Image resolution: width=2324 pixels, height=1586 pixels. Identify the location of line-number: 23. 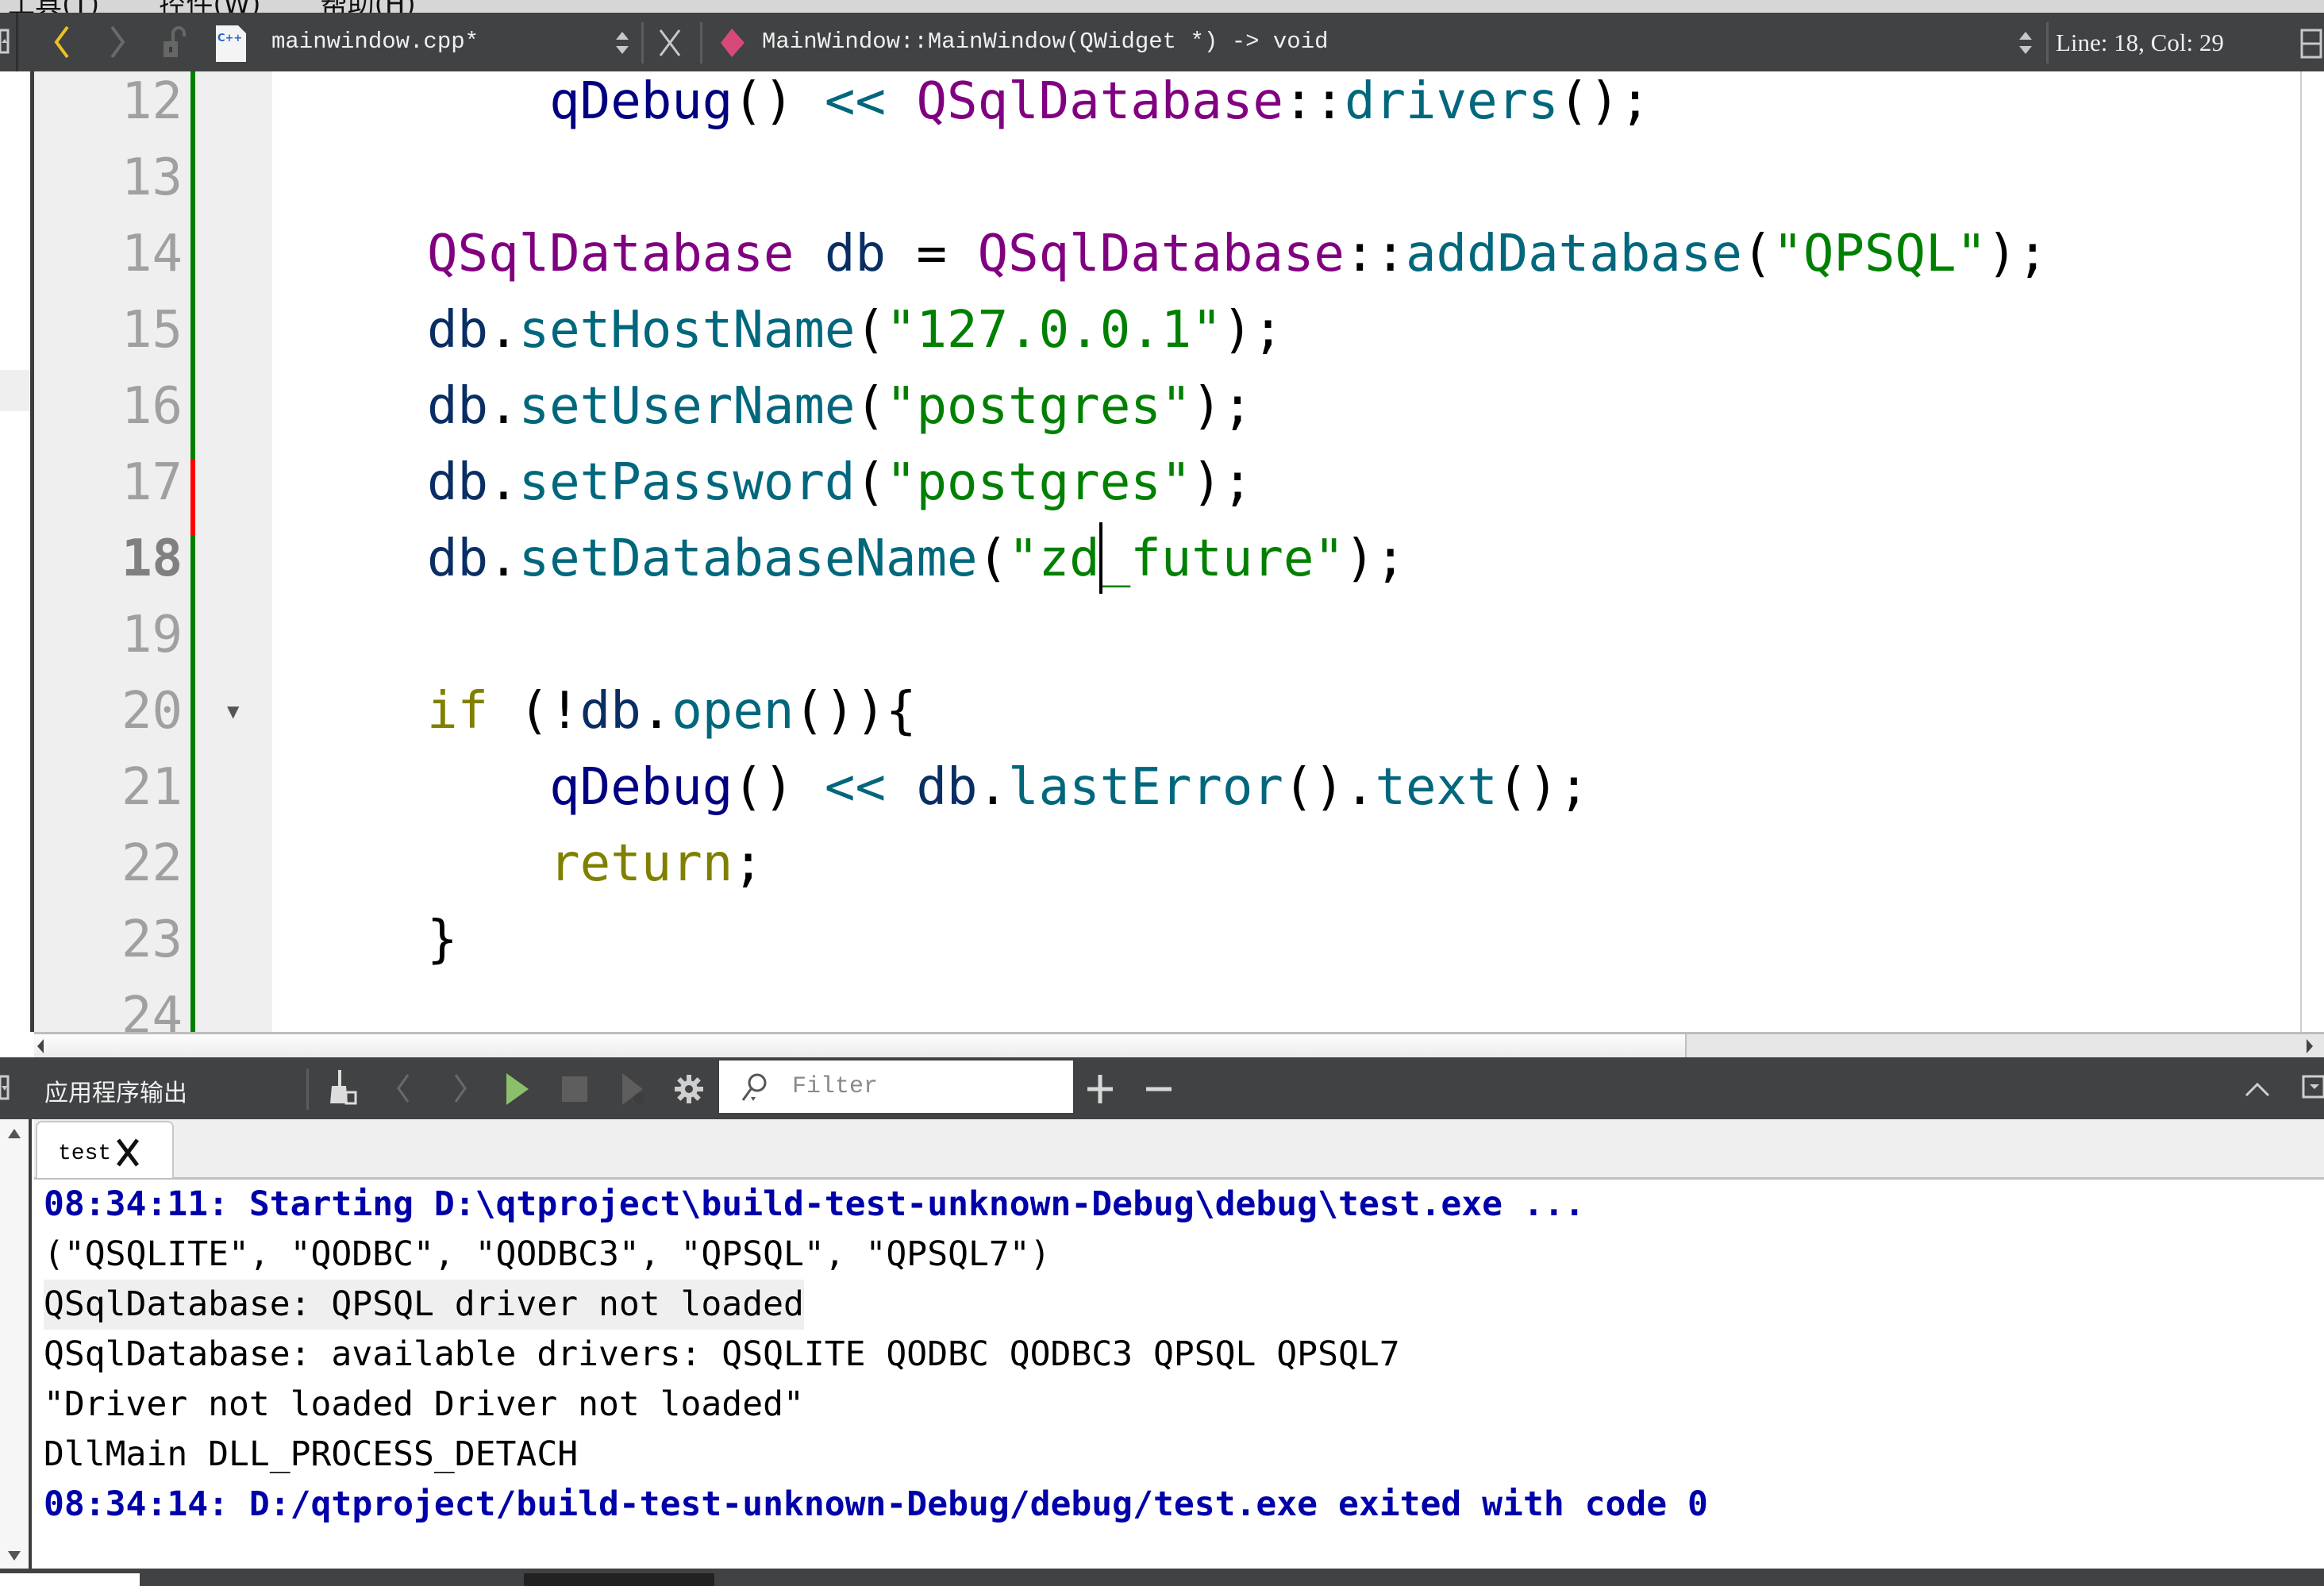
(152, 940).